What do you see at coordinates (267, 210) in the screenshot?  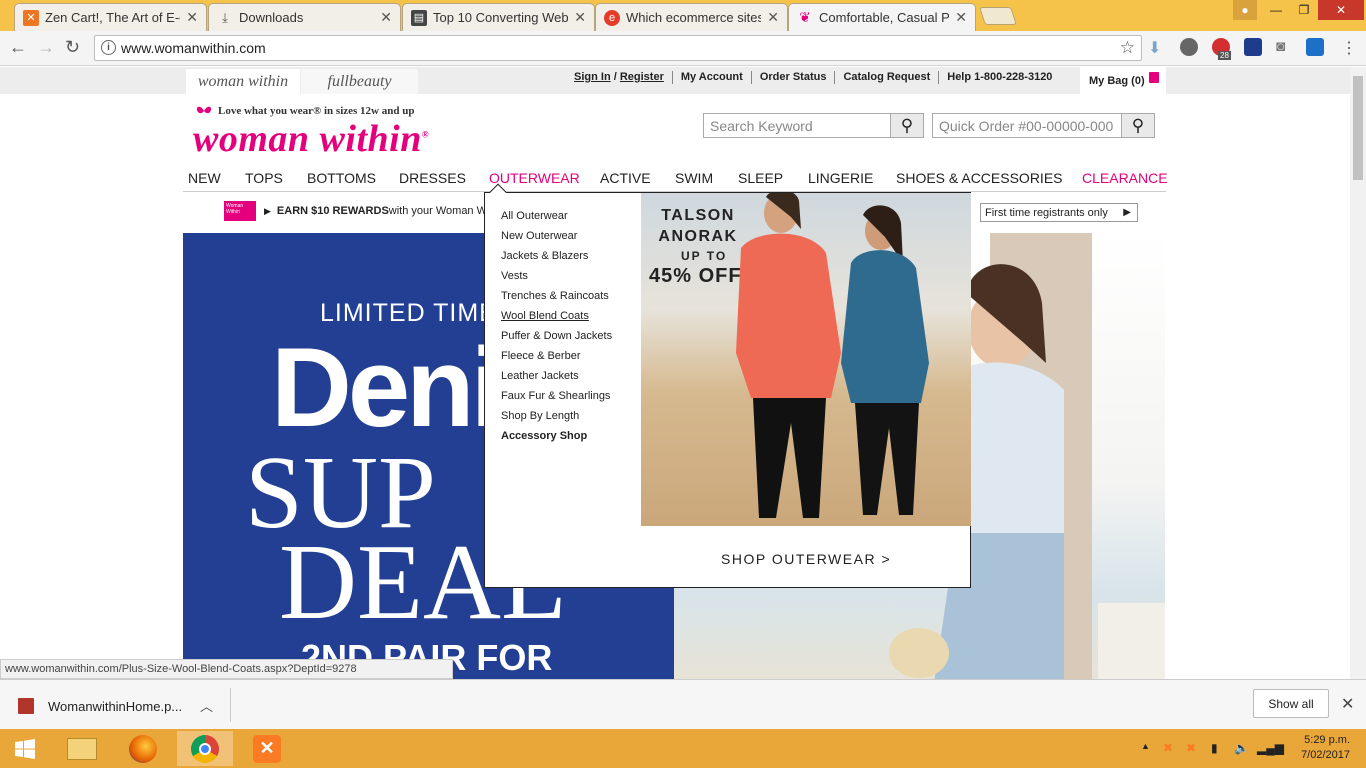 I see `play-arrow-icon: ▶` at bounding box center [267, 210].